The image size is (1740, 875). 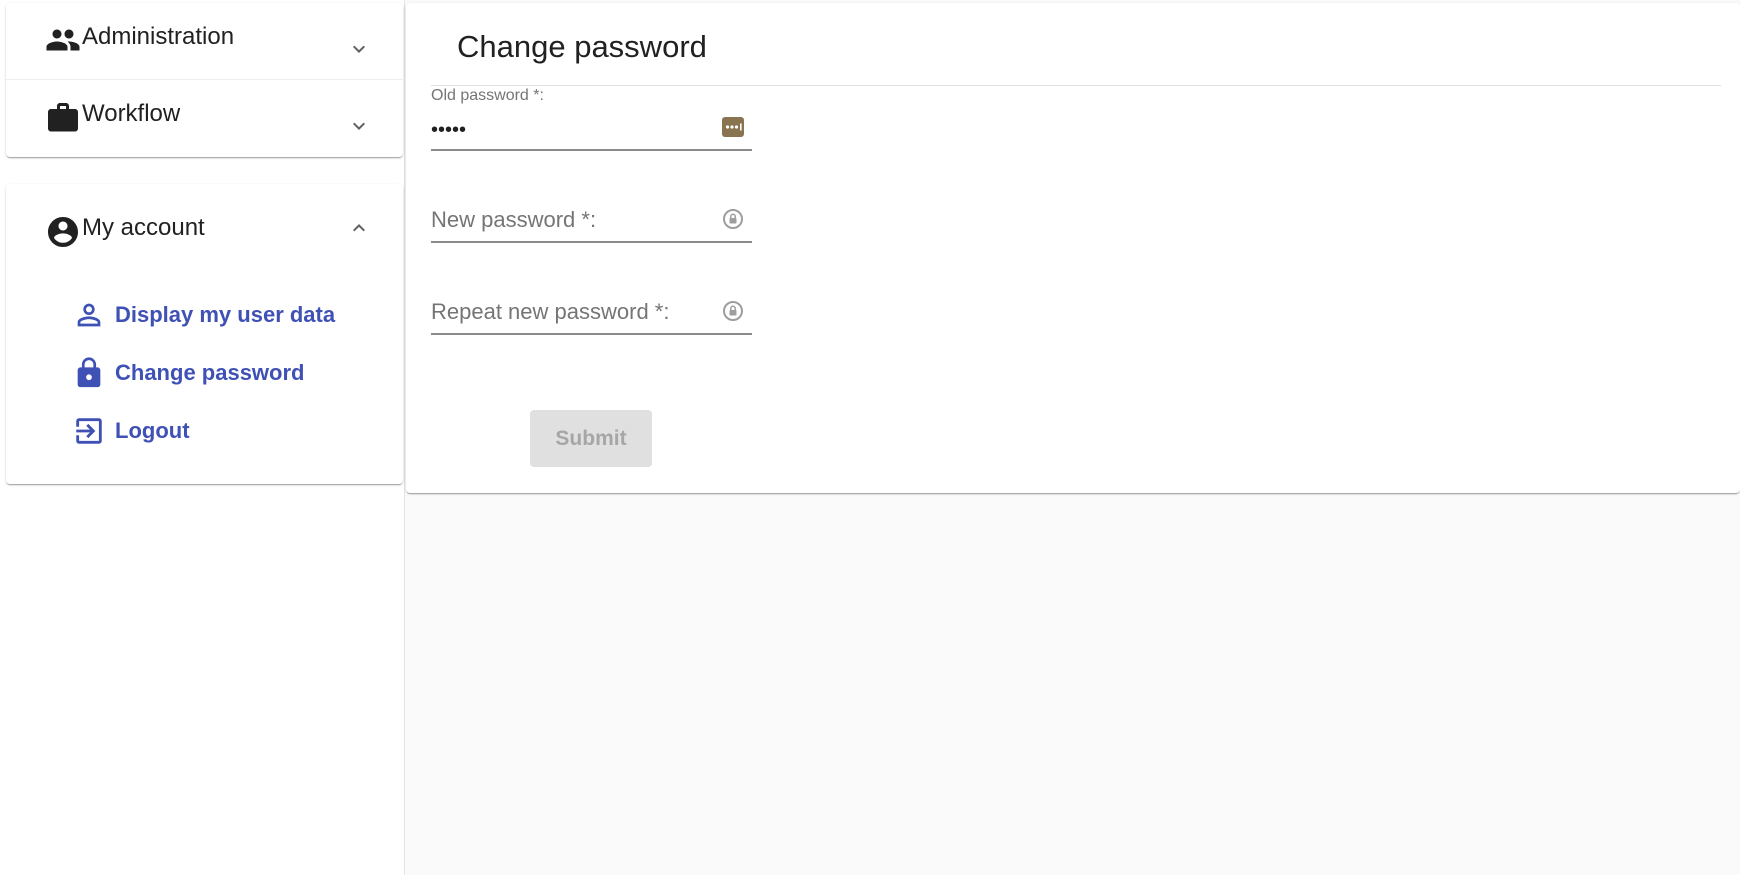 I want to click on old-password-label: Old password *:, so click(x=487, y=95).